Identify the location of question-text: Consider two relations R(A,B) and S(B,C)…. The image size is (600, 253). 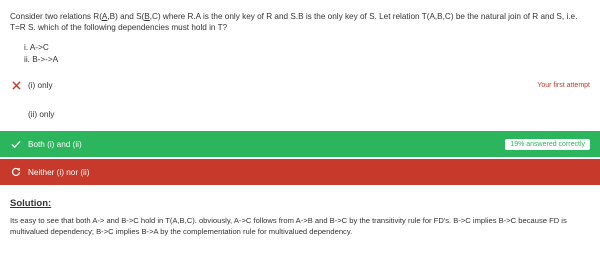
(301, 22).